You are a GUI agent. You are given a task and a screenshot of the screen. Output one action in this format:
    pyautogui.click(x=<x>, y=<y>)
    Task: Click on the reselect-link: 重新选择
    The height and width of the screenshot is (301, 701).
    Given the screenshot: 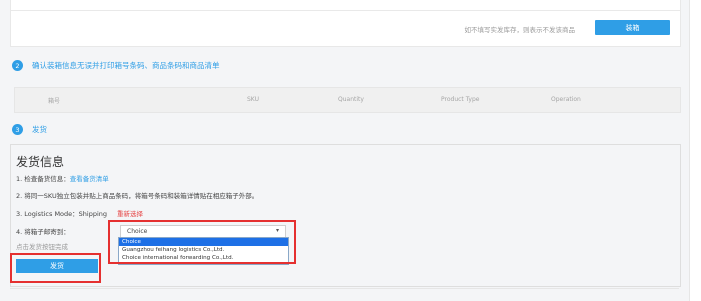 What is the action you would take?
    pyautogui.click(x=130, y=214)
    